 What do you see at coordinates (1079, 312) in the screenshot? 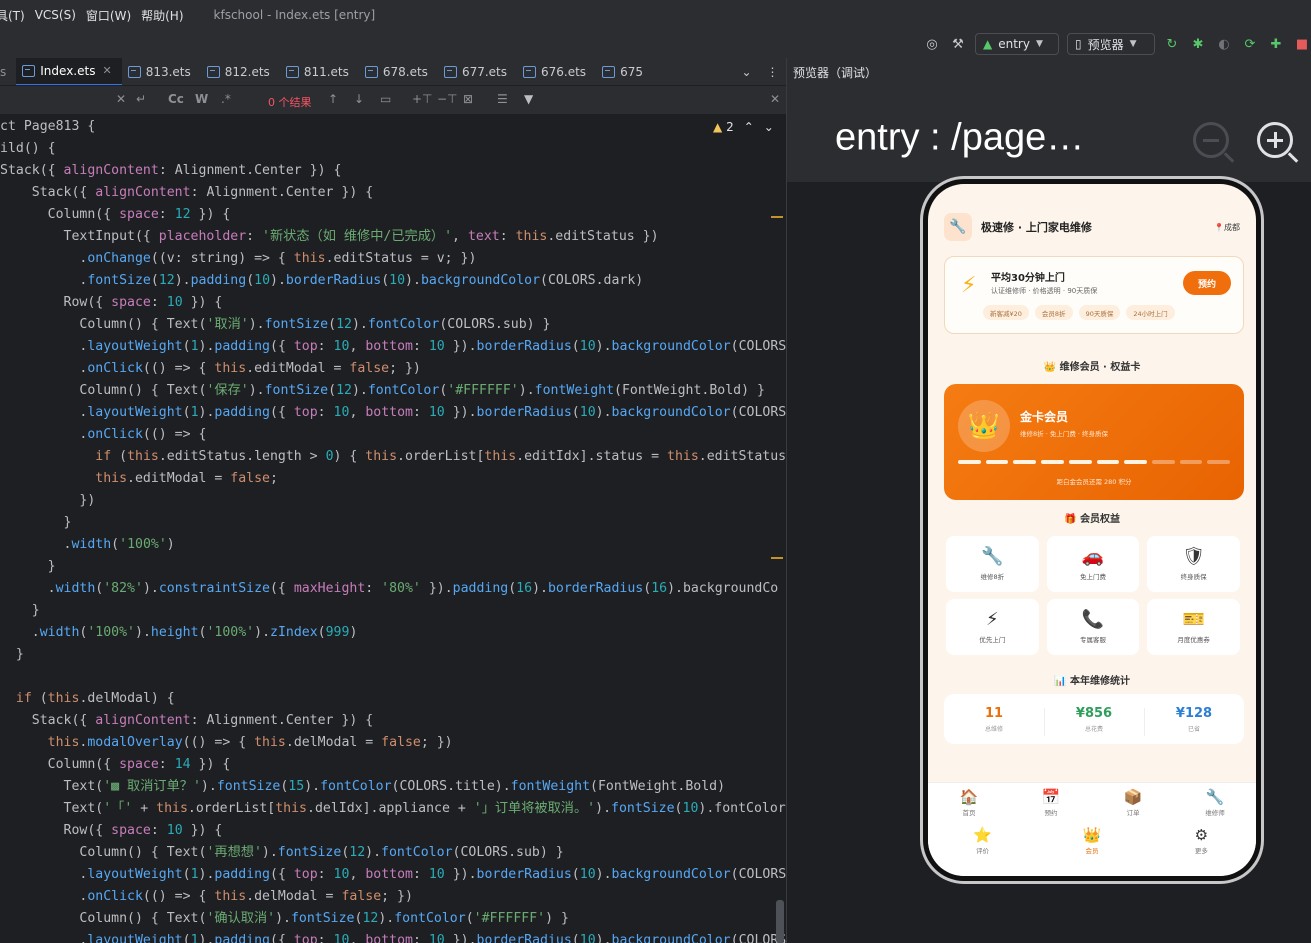
I see `promo-tags: 新客减¥20 会员8折 90天质保 24小时上门` at bounding box center [1079, 312].